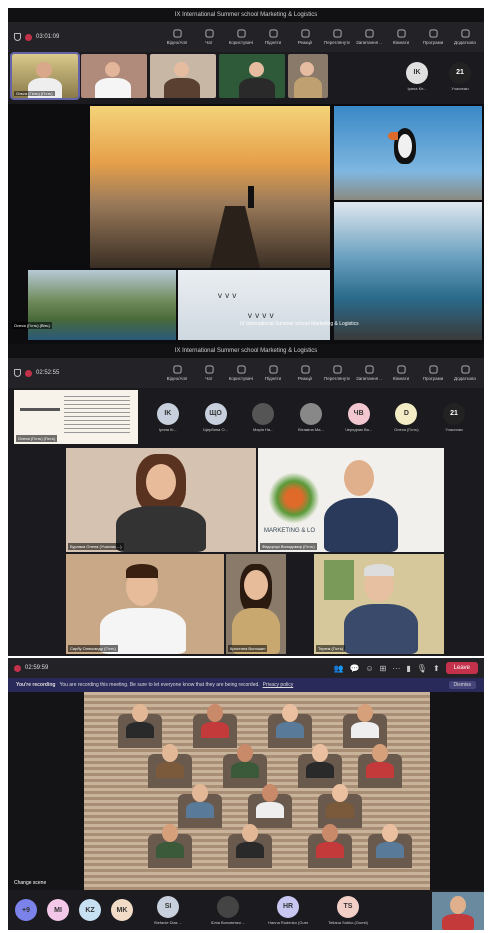 The height and width of the screenshot is (933, 492). What do you see at coordinates (161, 500) in the screenshot?
I see `participant-tile: Бурлака Олена (Учасник ...)` at bounding box center [161, 500].